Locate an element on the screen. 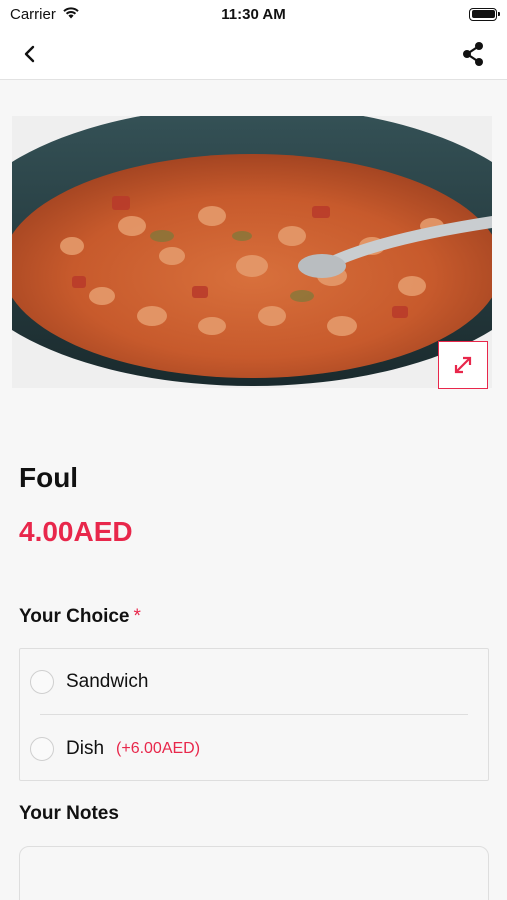 Image resolution: width=507 pixels, height=900 pixels. back-button is located at coordinates (30, 54).